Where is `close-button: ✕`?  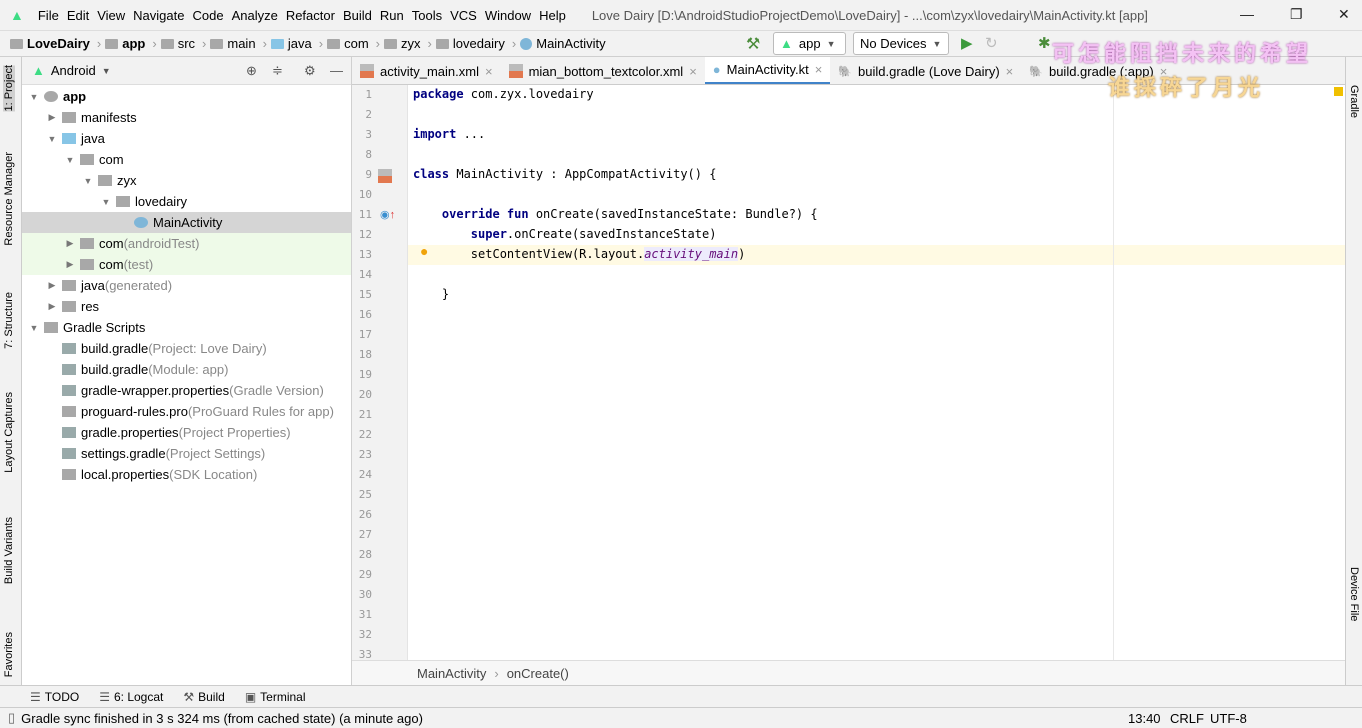 close-button: ✕ is located at coordinates (1344, 14).